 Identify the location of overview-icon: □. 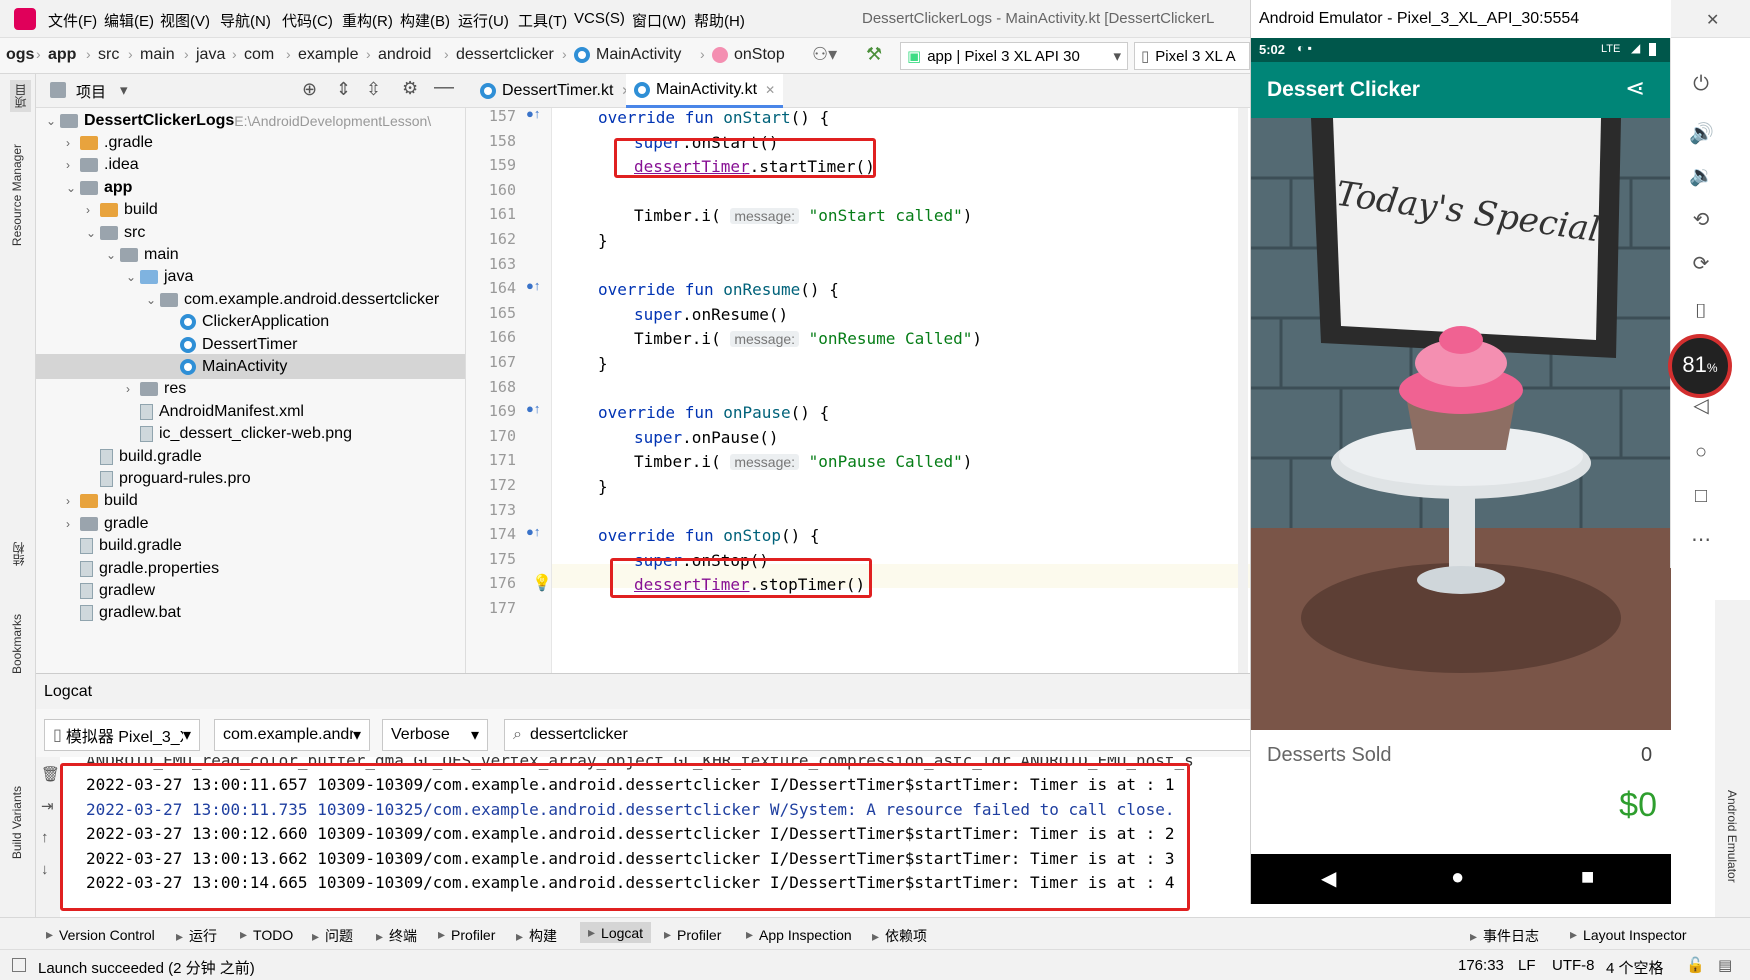
(1701, 496).